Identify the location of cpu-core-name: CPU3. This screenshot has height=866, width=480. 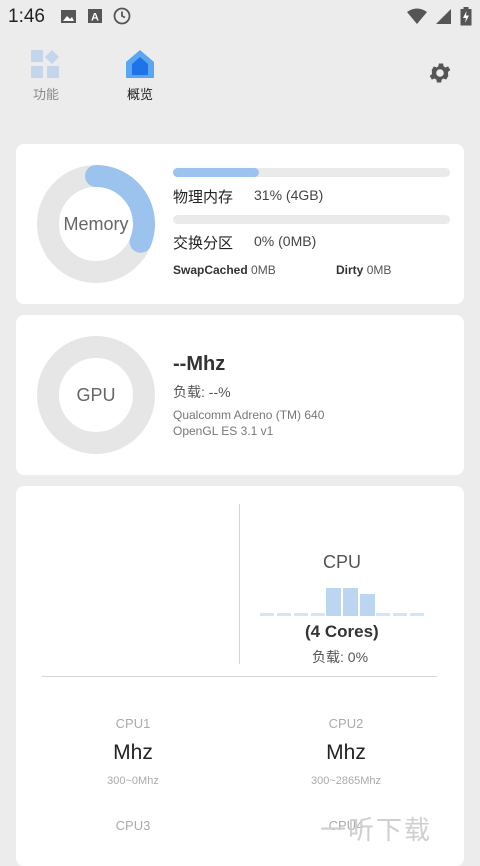
(133, 825).